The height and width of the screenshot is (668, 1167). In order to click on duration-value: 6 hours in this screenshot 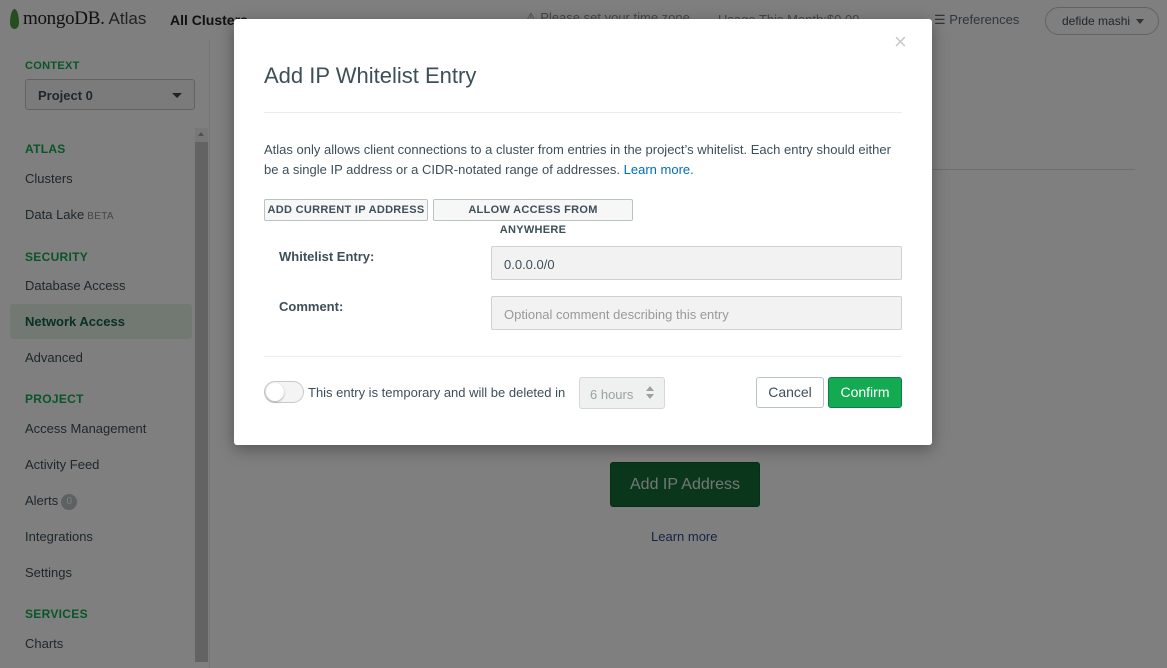, I will do `click(612, 394)`.